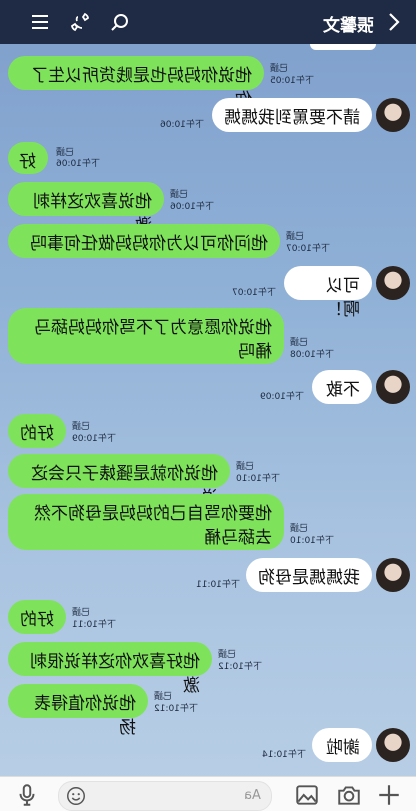 The image size is (416, 811). Describe the element at coordinates (76, 796) in the screenshot. I see `emoji-icon` at that location.